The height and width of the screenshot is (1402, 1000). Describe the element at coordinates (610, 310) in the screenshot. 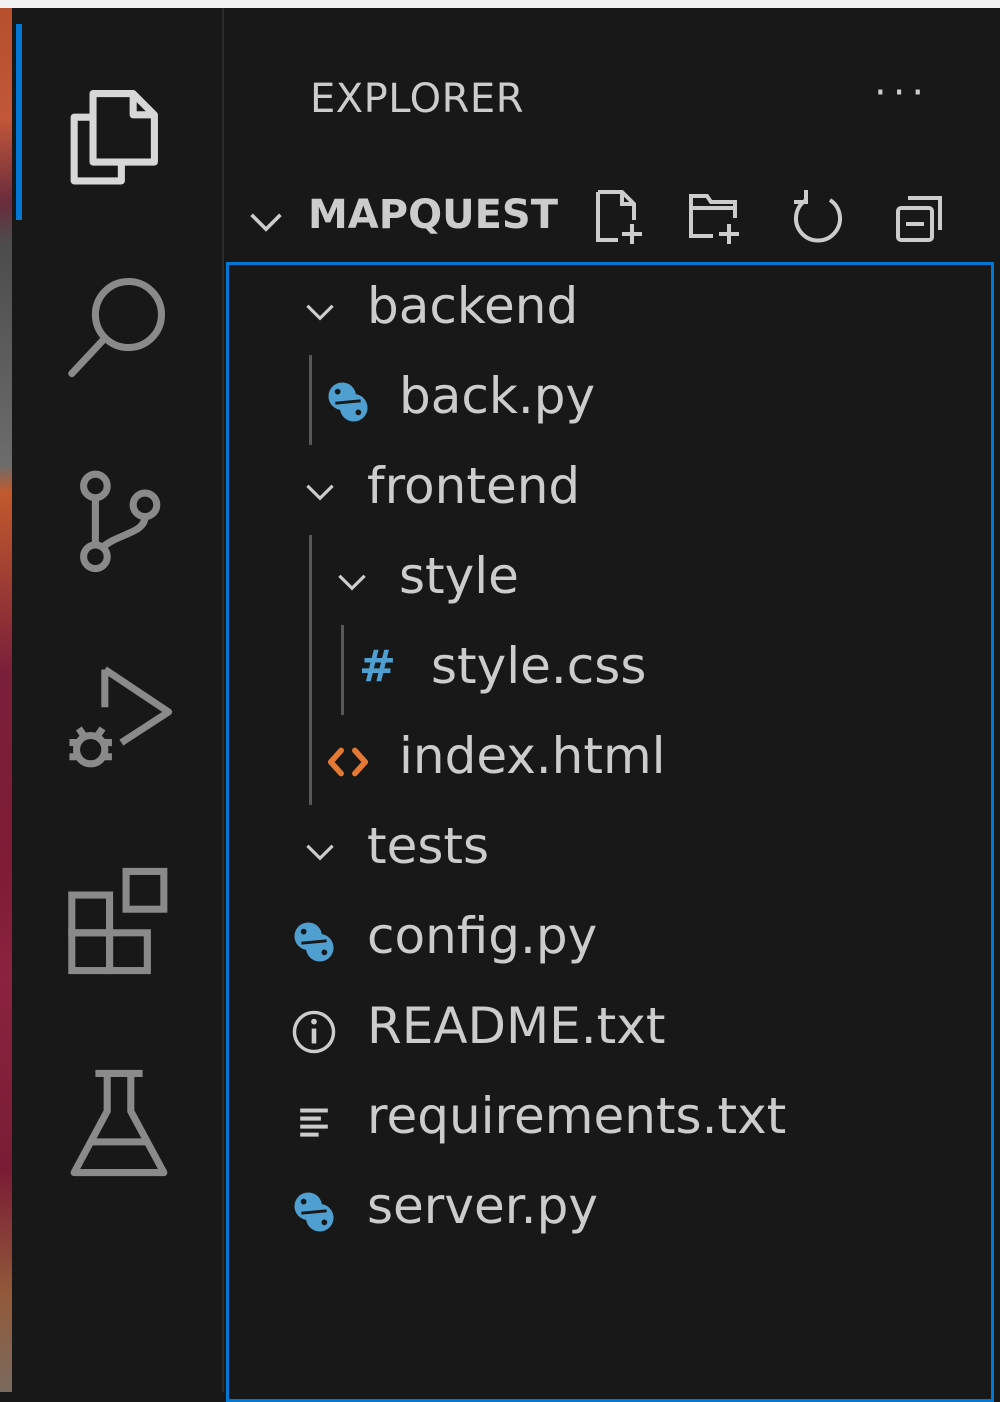

I see `tree-folder-backend: backend` at that location.